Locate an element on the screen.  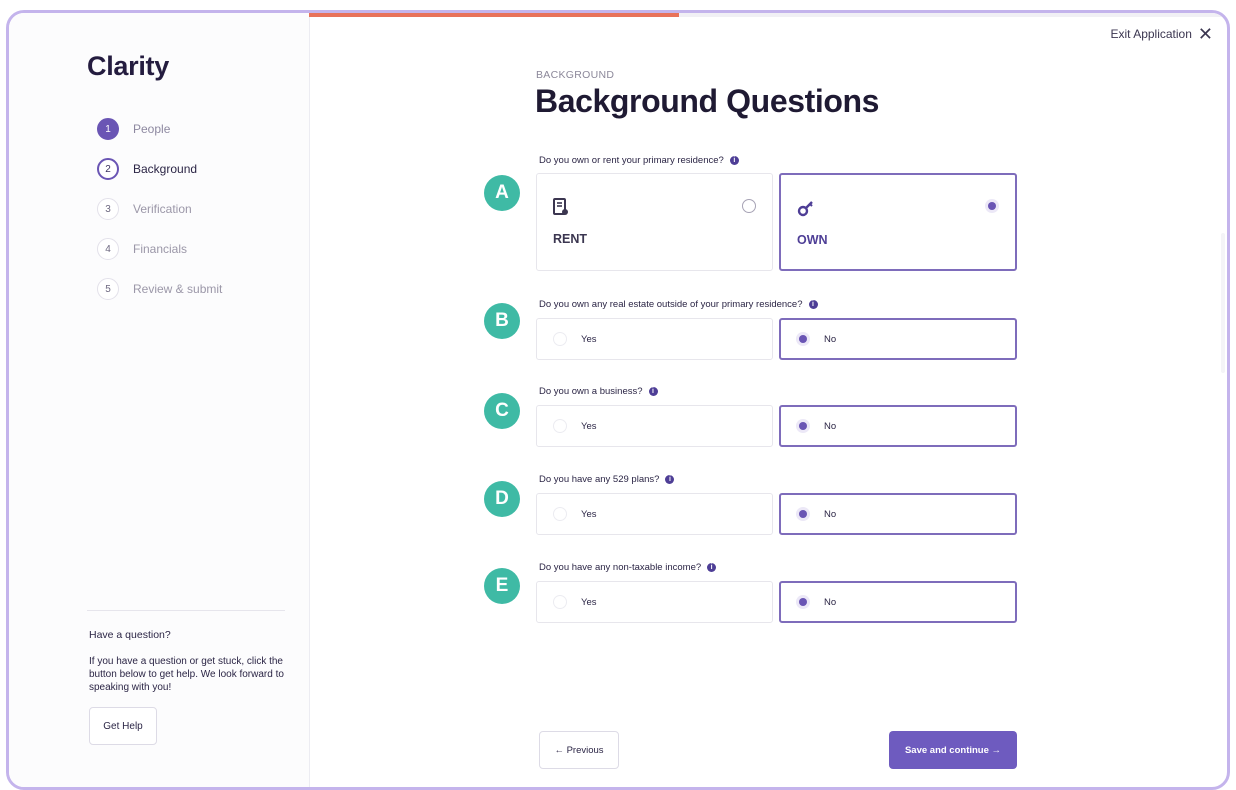
question-label: Do you have any 529 plans? i is located at coordinates (607, 479).